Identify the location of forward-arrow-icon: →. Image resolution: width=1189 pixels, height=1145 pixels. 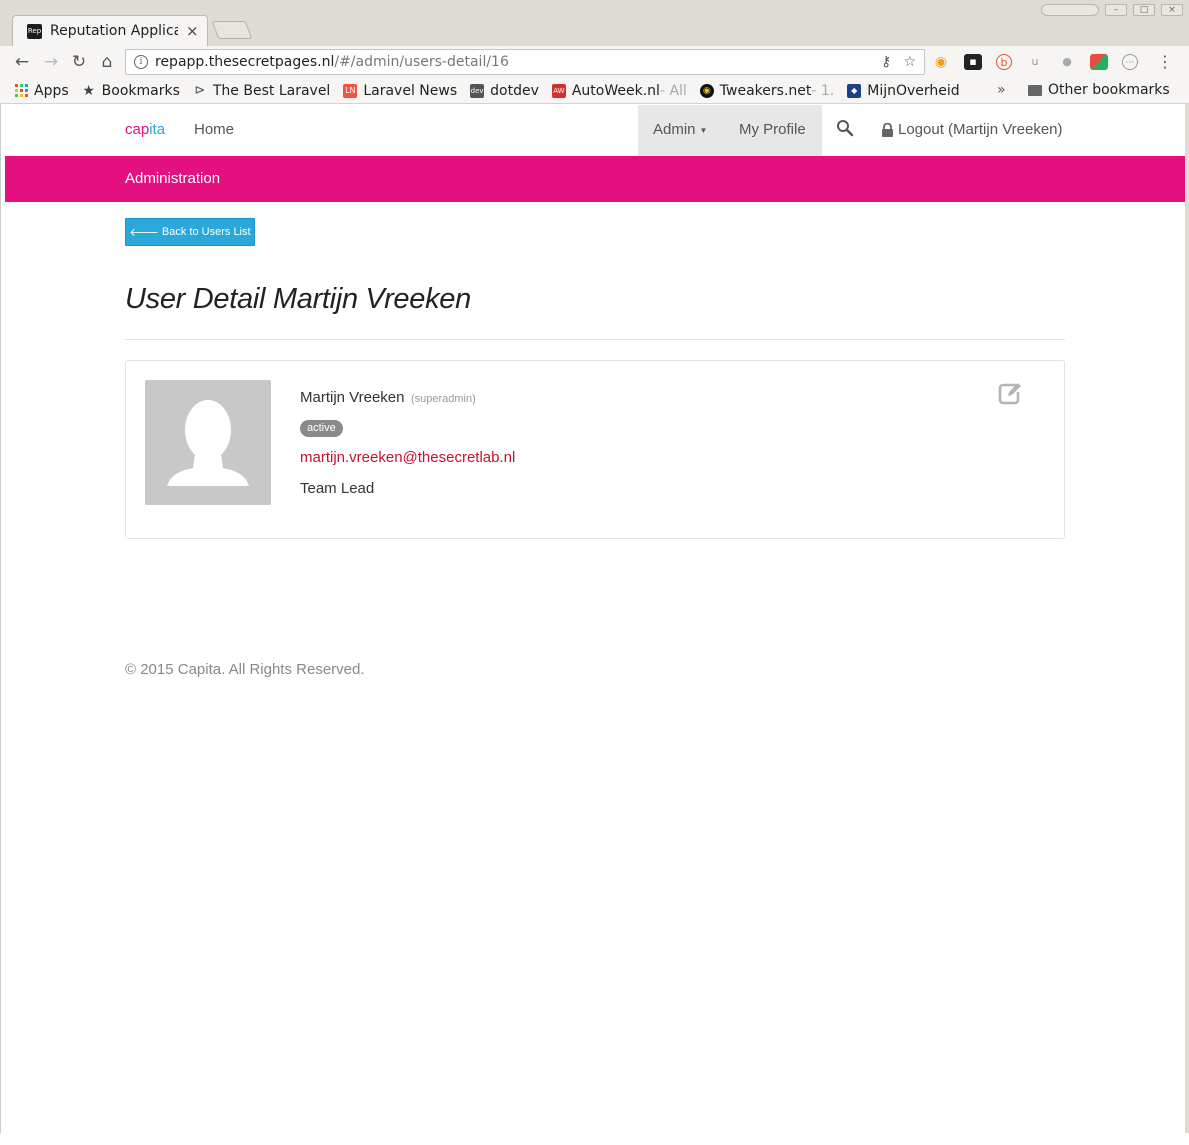
(51, 62).